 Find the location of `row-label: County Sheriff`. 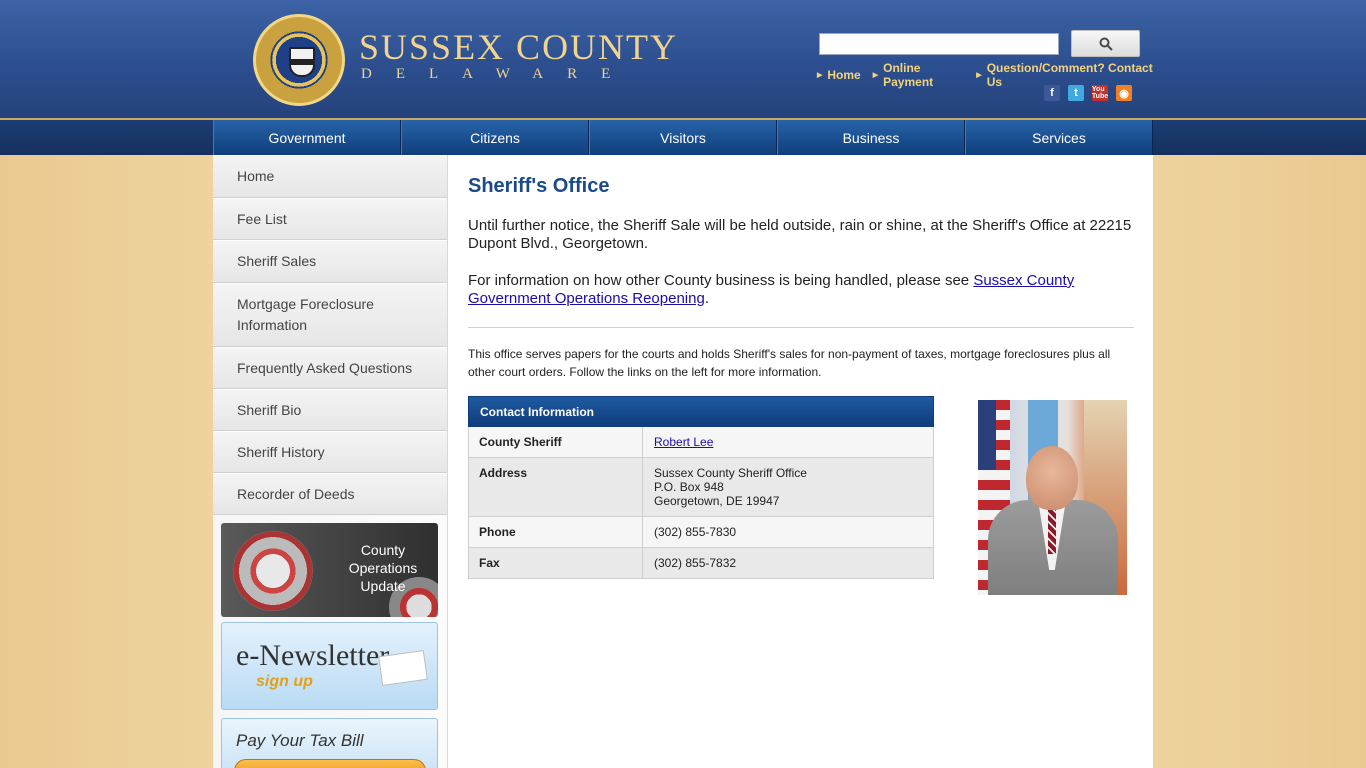

row-label: County Sheriff is located at coordinates (556, 442).